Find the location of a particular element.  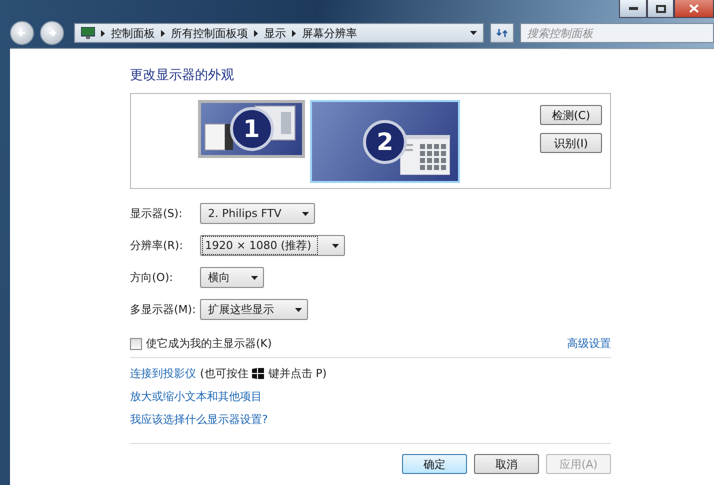

checkbox-label: 使它成为我的主显示器(K) is located at coordinates (209, 343).